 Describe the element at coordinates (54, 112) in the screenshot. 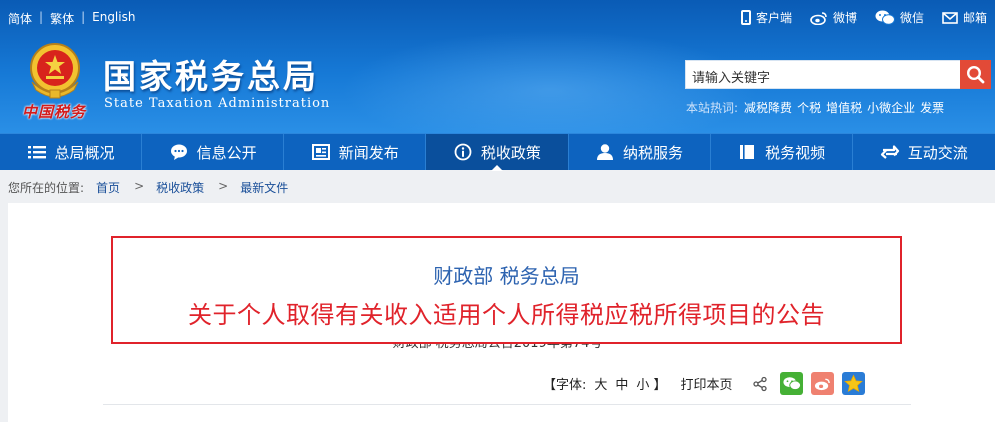

I see `emblem-calligraphy: 中国税务` at that location.